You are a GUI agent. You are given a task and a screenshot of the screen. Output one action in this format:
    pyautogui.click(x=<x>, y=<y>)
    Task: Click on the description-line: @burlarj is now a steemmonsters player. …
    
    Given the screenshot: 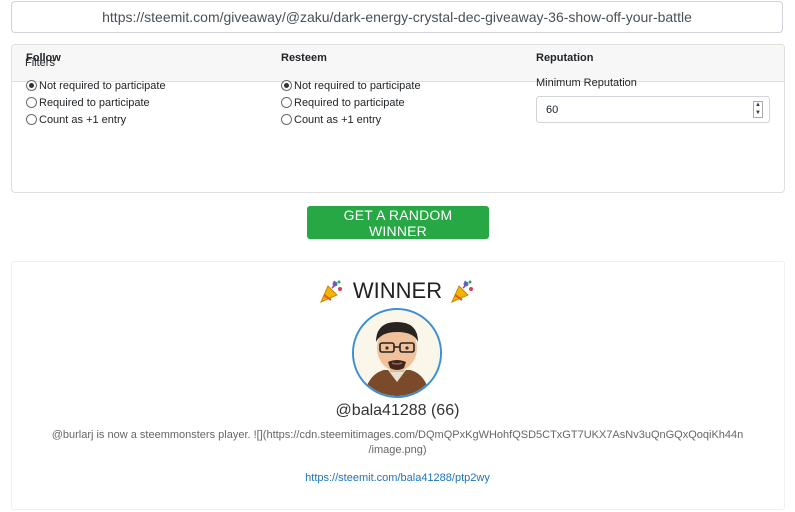 What is the action you would take?
    pyautogui.click(x=397, y=435)
    